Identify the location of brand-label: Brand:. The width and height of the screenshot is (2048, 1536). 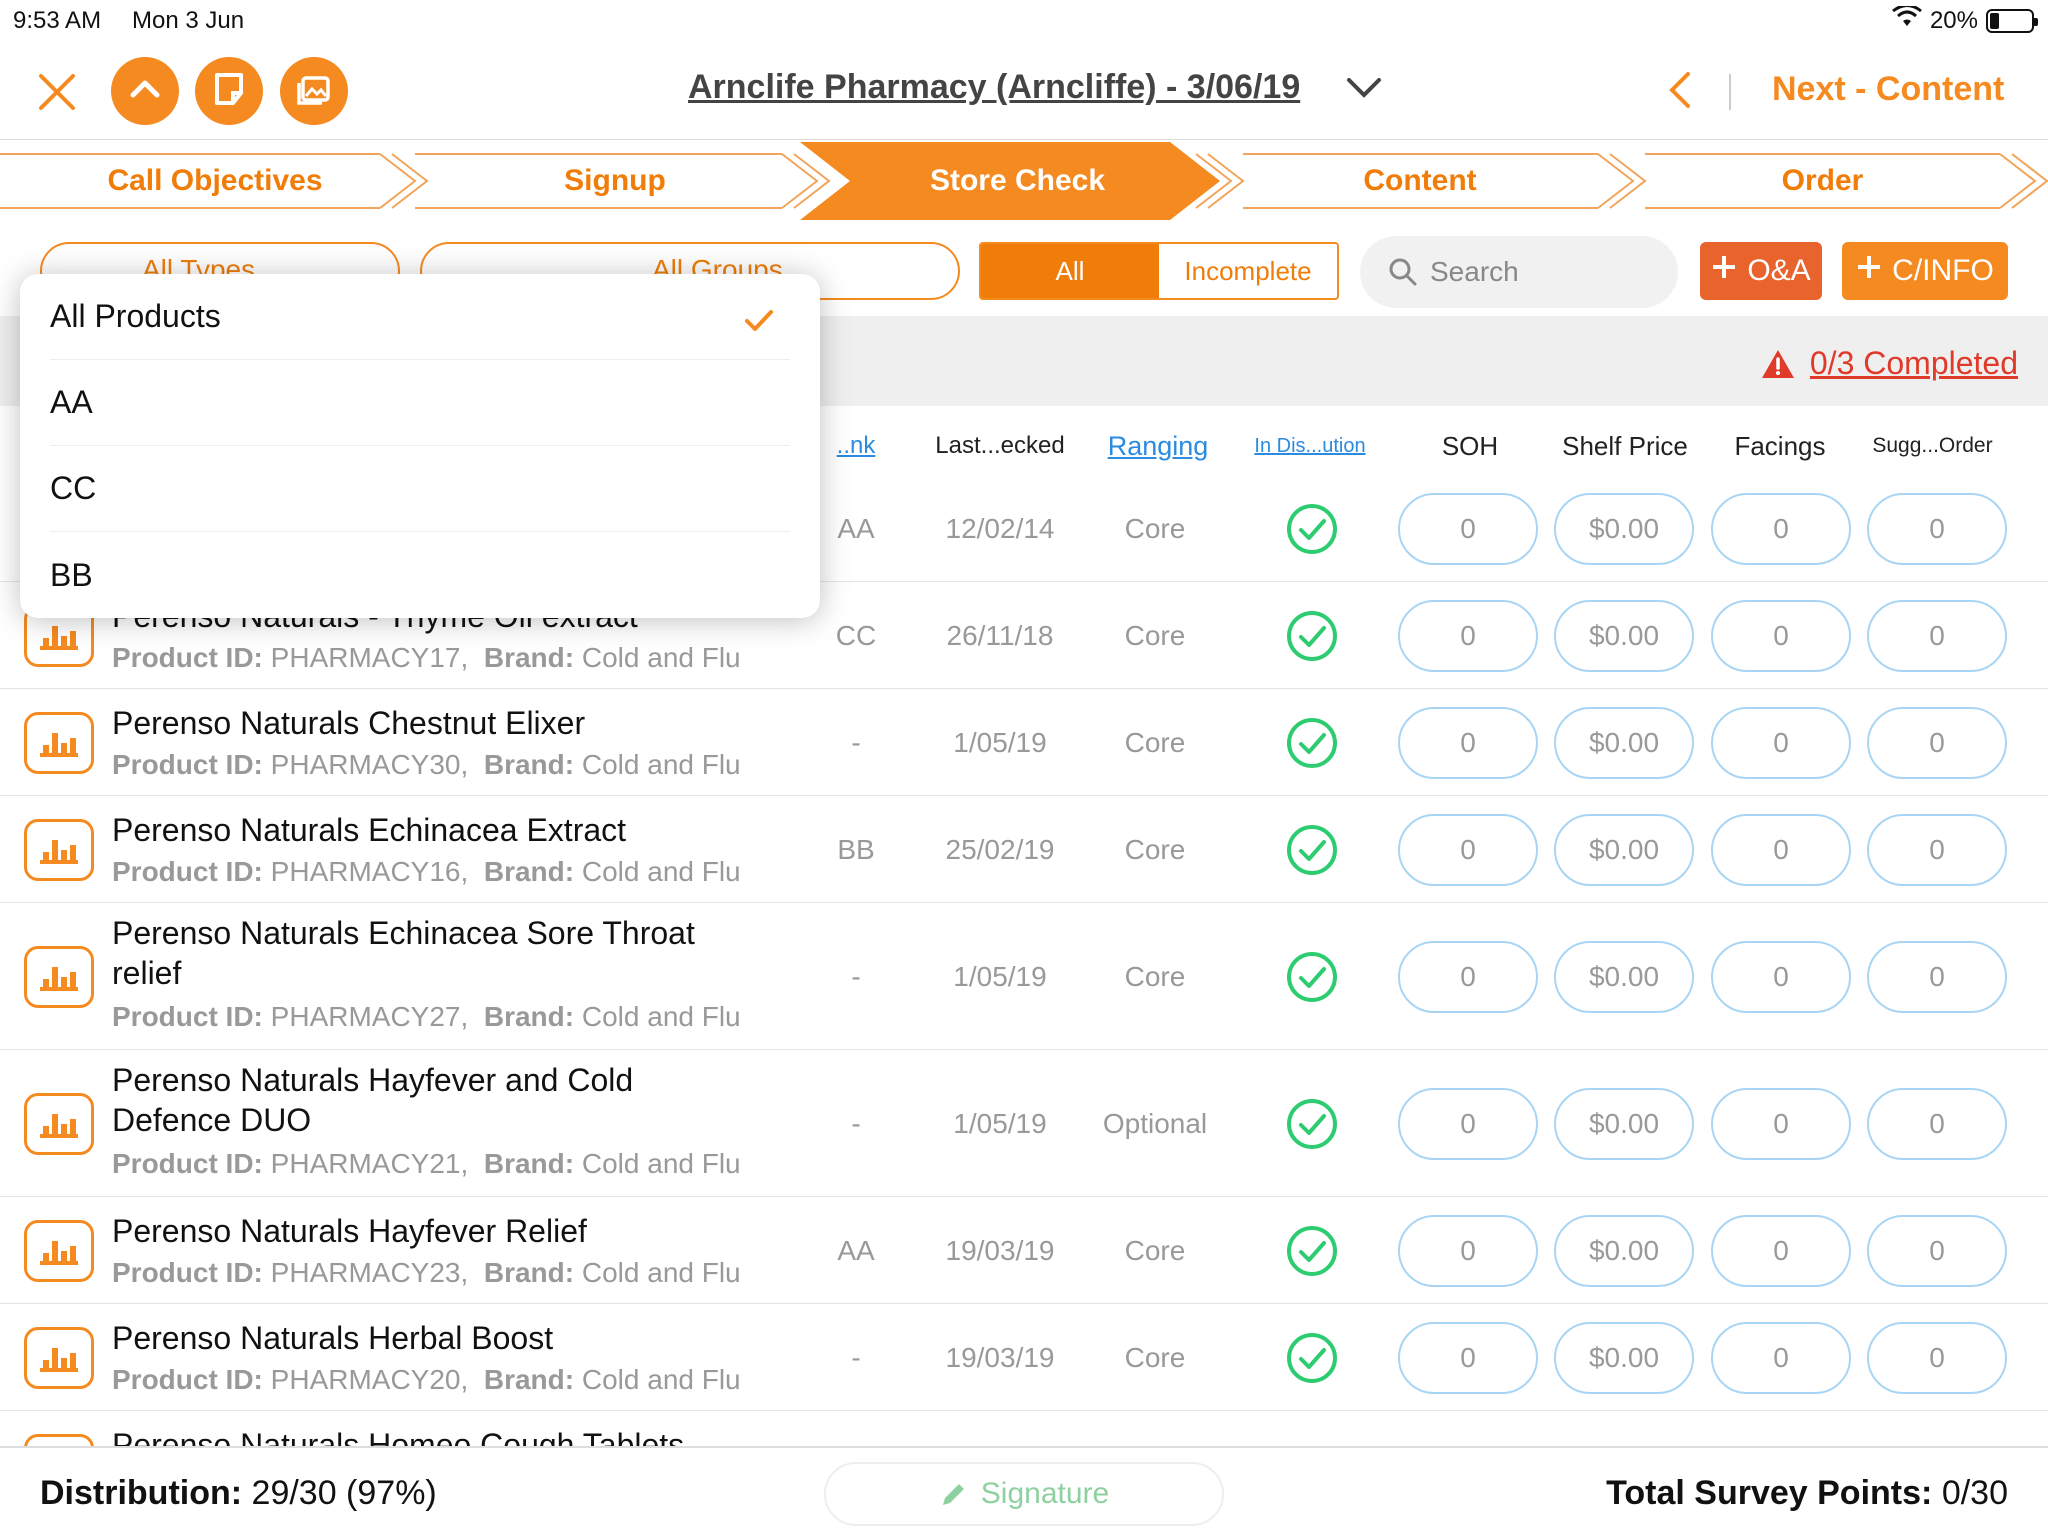
(529, 657).